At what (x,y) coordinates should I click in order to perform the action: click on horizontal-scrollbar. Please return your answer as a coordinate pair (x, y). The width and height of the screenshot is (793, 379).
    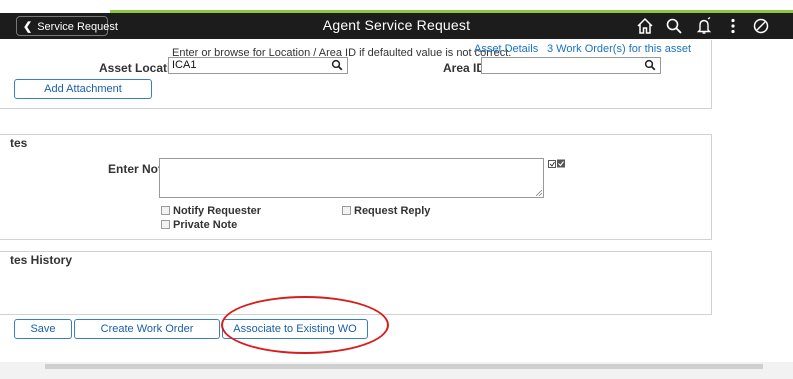
    Looking at the image, I should click on (396, 370).